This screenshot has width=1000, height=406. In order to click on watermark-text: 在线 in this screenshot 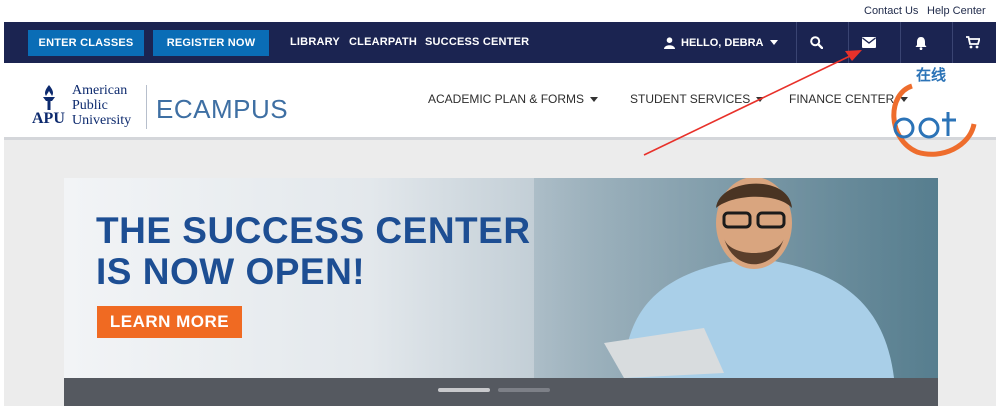, I will do `click(931, 75)`.